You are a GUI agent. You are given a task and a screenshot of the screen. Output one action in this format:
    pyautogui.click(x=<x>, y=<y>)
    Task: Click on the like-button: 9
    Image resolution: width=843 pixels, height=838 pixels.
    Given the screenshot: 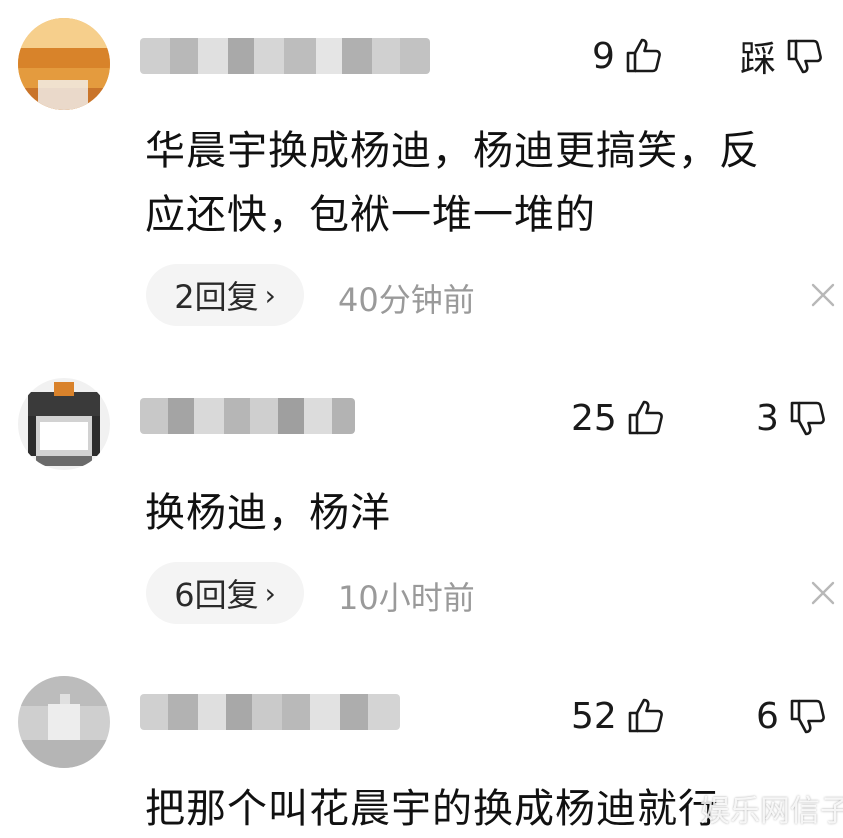 What is the action you would take?
    pyautogui.click(x=627, y=56)
    